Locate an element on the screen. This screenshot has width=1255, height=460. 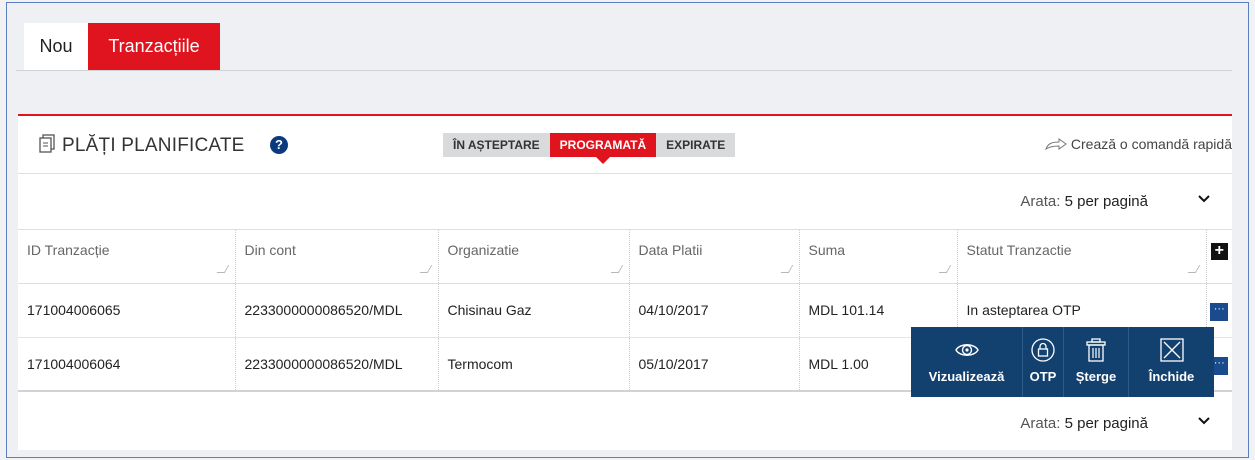
add-column-cell: + is located at coordinates (1219, 257).